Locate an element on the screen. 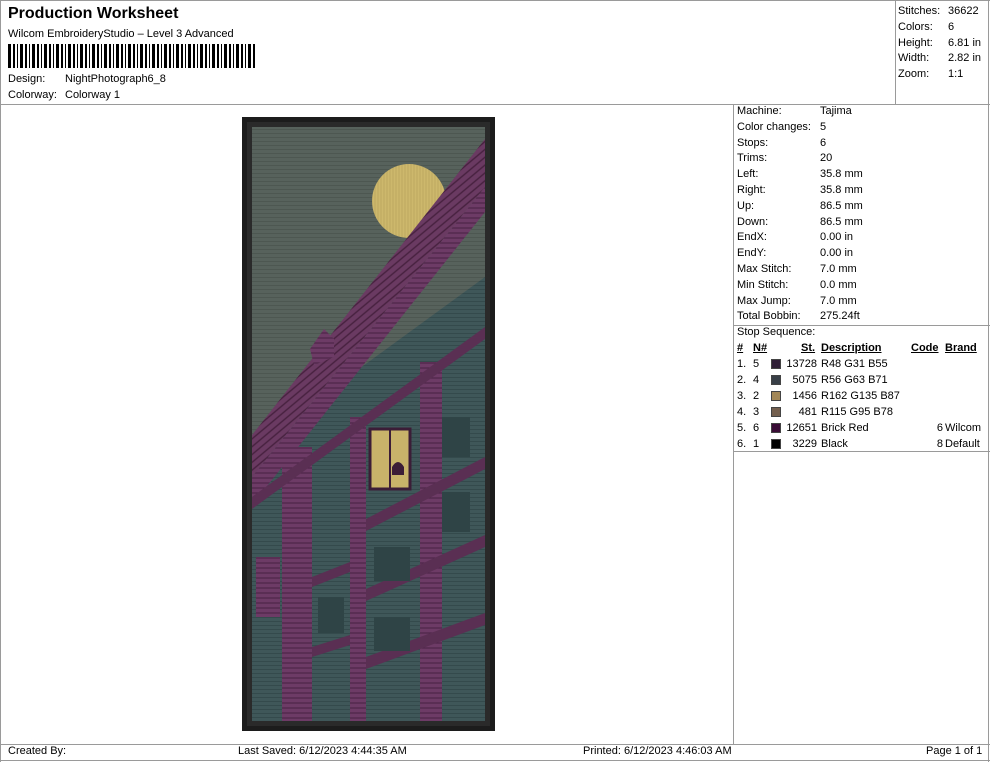 The image size is (990, 762). info-value: 6 is located at coordinates (823, 143).